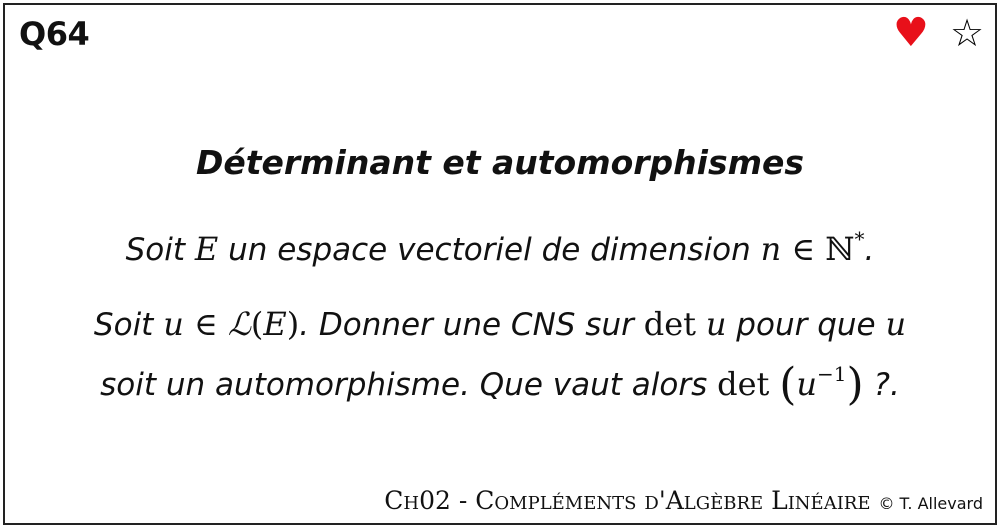  Describe the element at coordinates (257, 324) in the screenshot. I see `math-symbol: (` at that location.